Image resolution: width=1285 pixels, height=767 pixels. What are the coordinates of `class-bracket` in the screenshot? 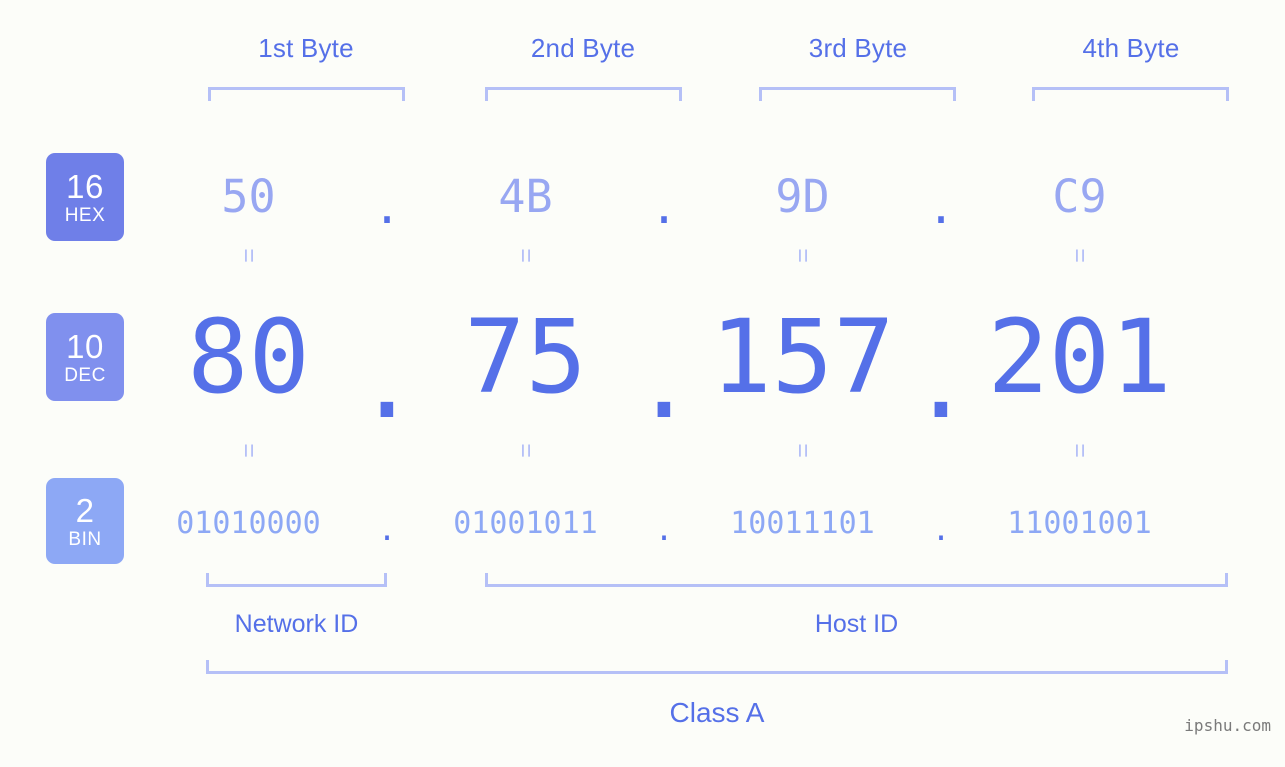 It's located at (717, 667).